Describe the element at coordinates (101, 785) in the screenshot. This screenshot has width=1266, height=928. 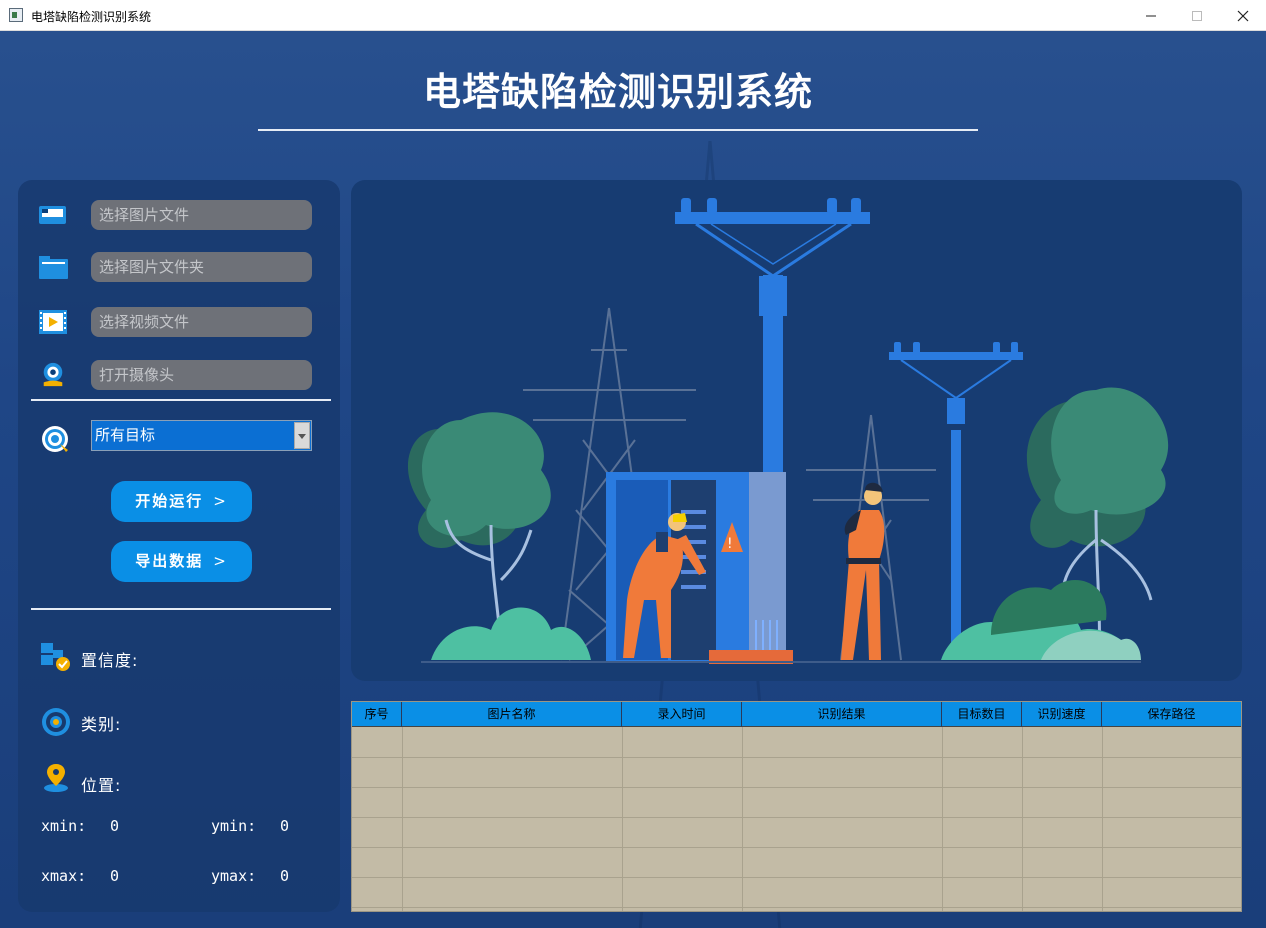
I see `position-label: 位置:` at that location.